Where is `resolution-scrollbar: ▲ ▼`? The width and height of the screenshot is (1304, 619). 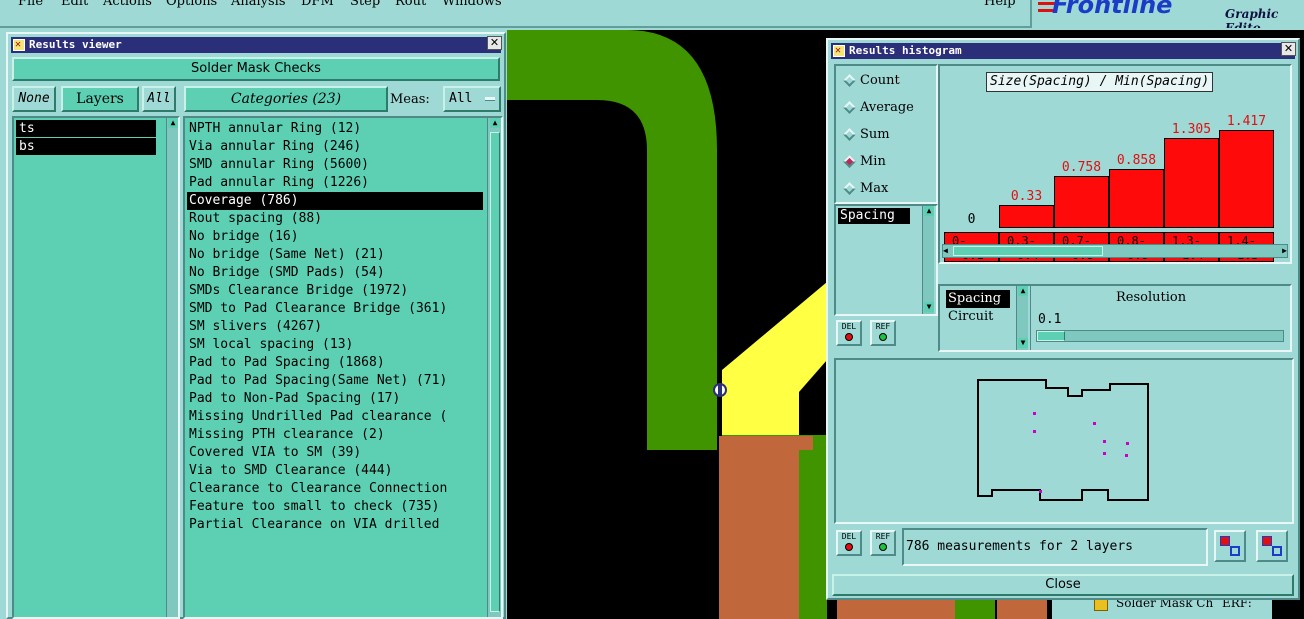
resolution-scrollbar: ▲ ▼ is located at coordinates (1022, 318).